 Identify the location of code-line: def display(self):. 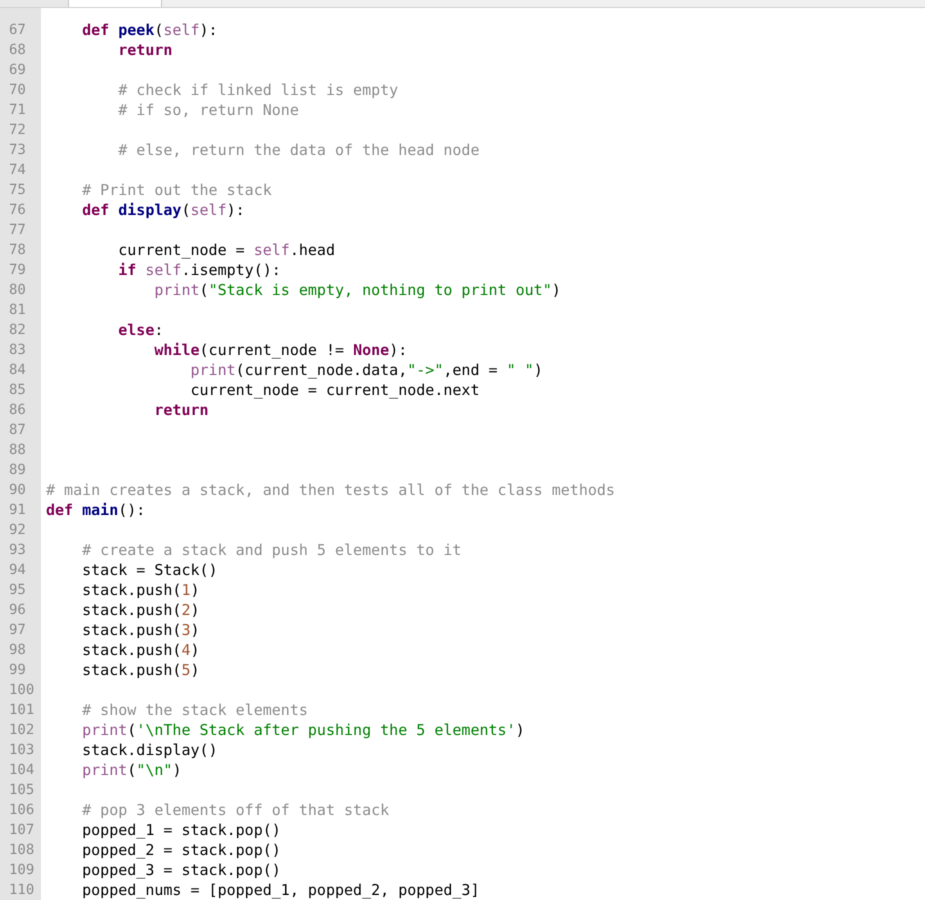
(163, 210).